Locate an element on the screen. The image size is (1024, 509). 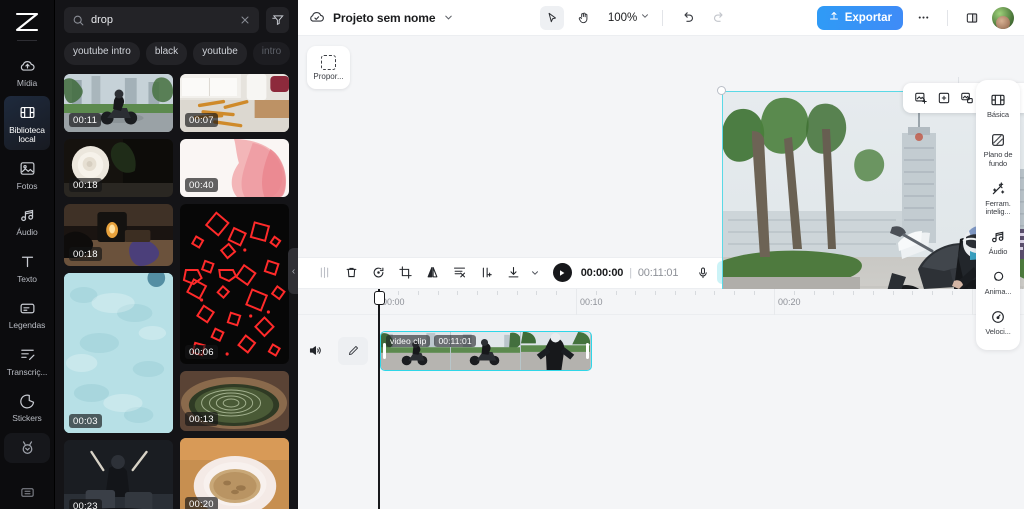
sidebar-item-label: Stickers is located at coordinates (27, 418).